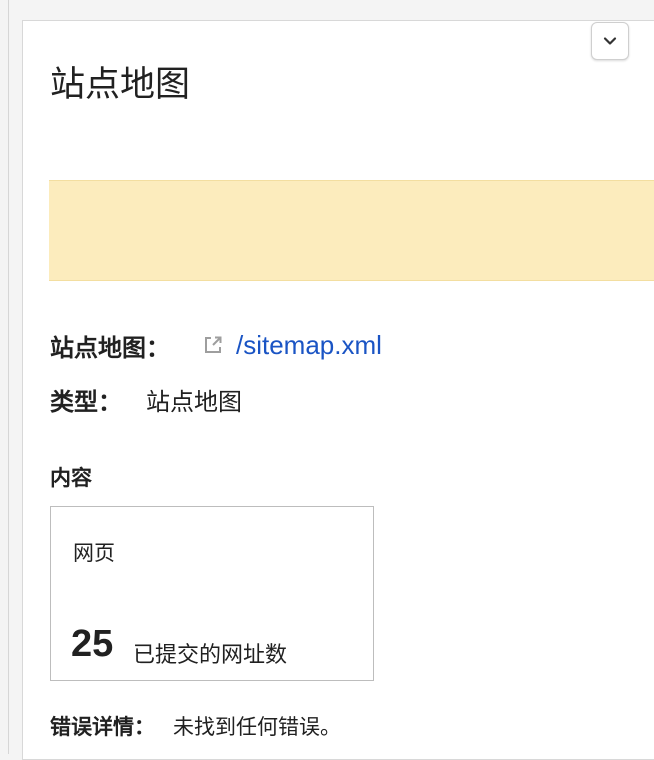 The height and width of the screenshot is (760, 654). Describe the element at coordinates (94, 553) in the screenshot. I see `card-title: 网页` at that location.